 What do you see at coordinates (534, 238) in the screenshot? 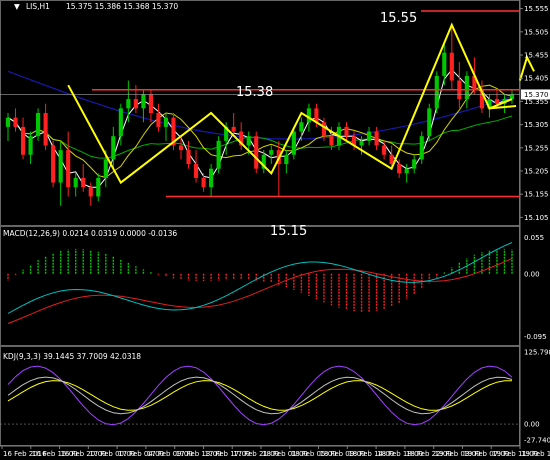
I see `macd-tick-label: 0.055` at bounding box center [534, 238].